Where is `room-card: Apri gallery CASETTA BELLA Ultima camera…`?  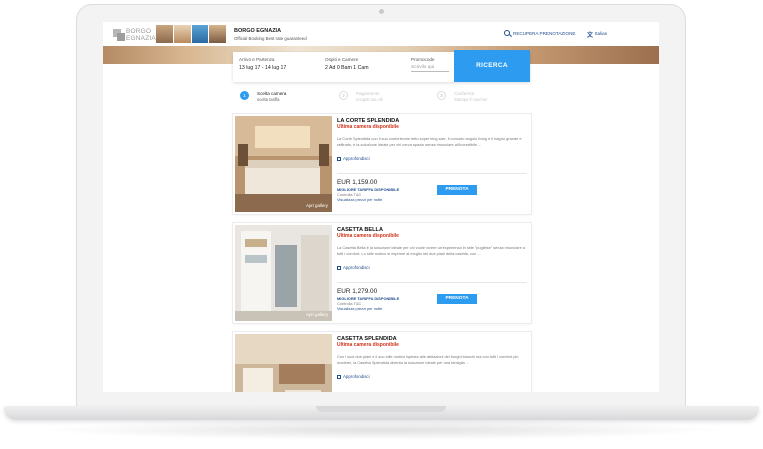 room-card: Apri gallery CASETTA BELLA Ultima camera… is located at coordinates (382, 273).